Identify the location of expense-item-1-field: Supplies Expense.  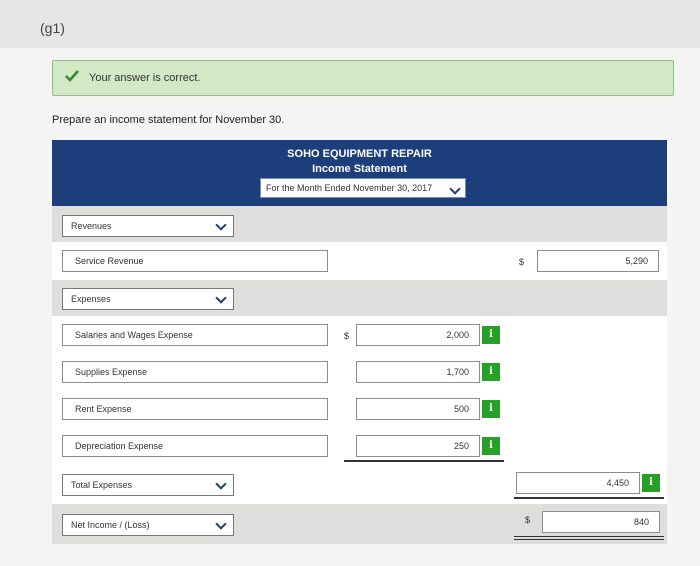
(195, 372).